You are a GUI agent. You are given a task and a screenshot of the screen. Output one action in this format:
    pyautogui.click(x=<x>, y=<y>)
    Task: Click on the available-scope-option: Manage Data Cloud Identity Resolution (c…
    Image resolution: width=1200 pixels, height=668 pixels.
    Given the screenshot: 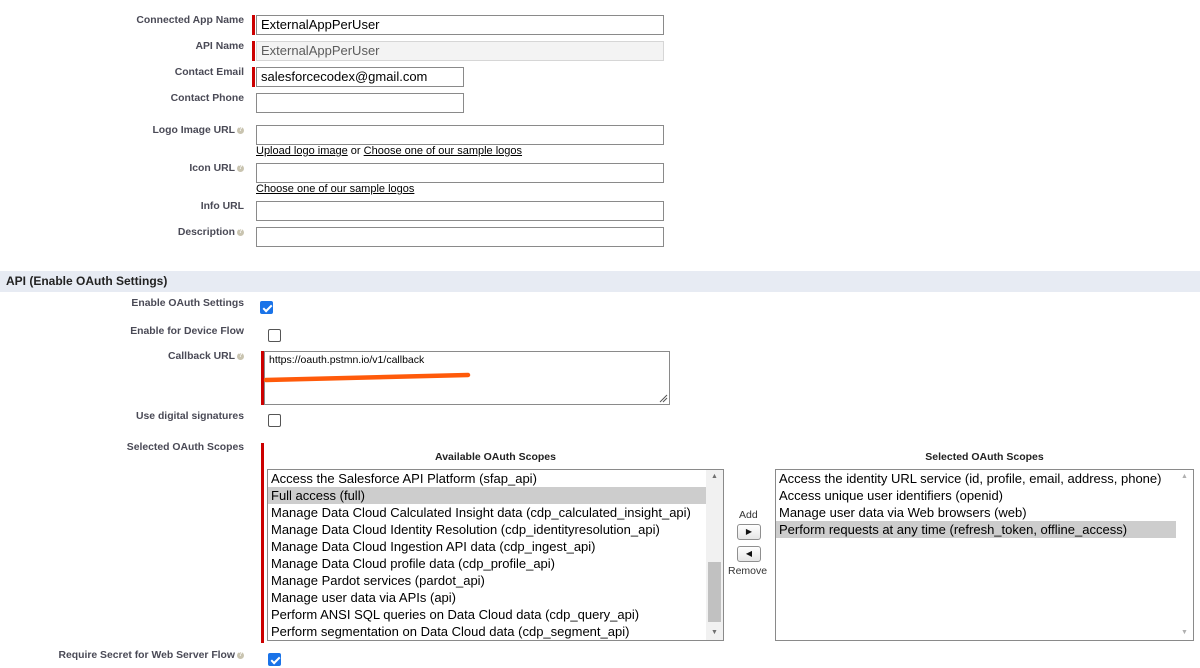 What is the action you would take?
    pyautogui.click(x=495, y=529)
    